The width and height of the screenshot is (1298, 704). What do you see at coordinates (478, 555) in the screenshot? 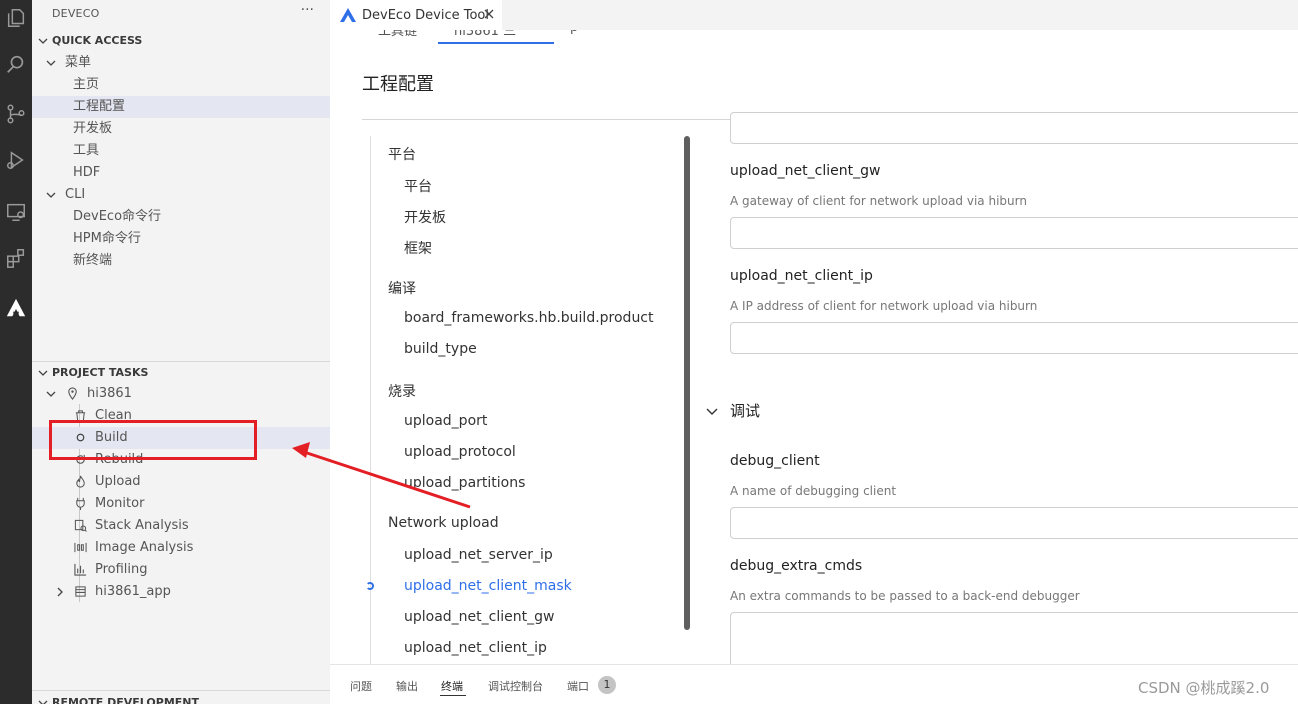
I see `nav-item-server-ip: upload_net_server_ip` at bounding box center [478, 555].